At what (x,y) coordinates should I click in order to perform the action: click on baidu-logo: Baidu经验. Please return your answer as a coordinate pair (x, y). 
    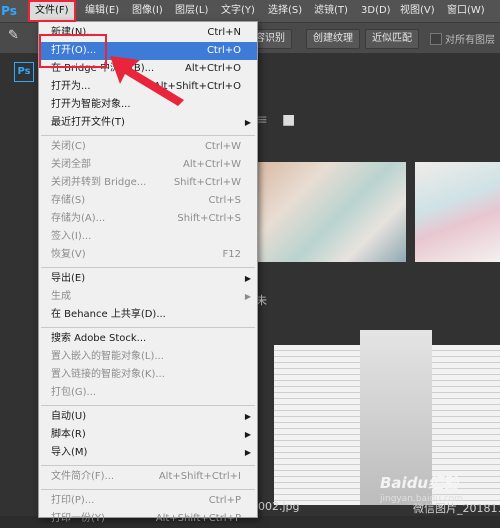
    Looking at the image, I should click on (419, 483).